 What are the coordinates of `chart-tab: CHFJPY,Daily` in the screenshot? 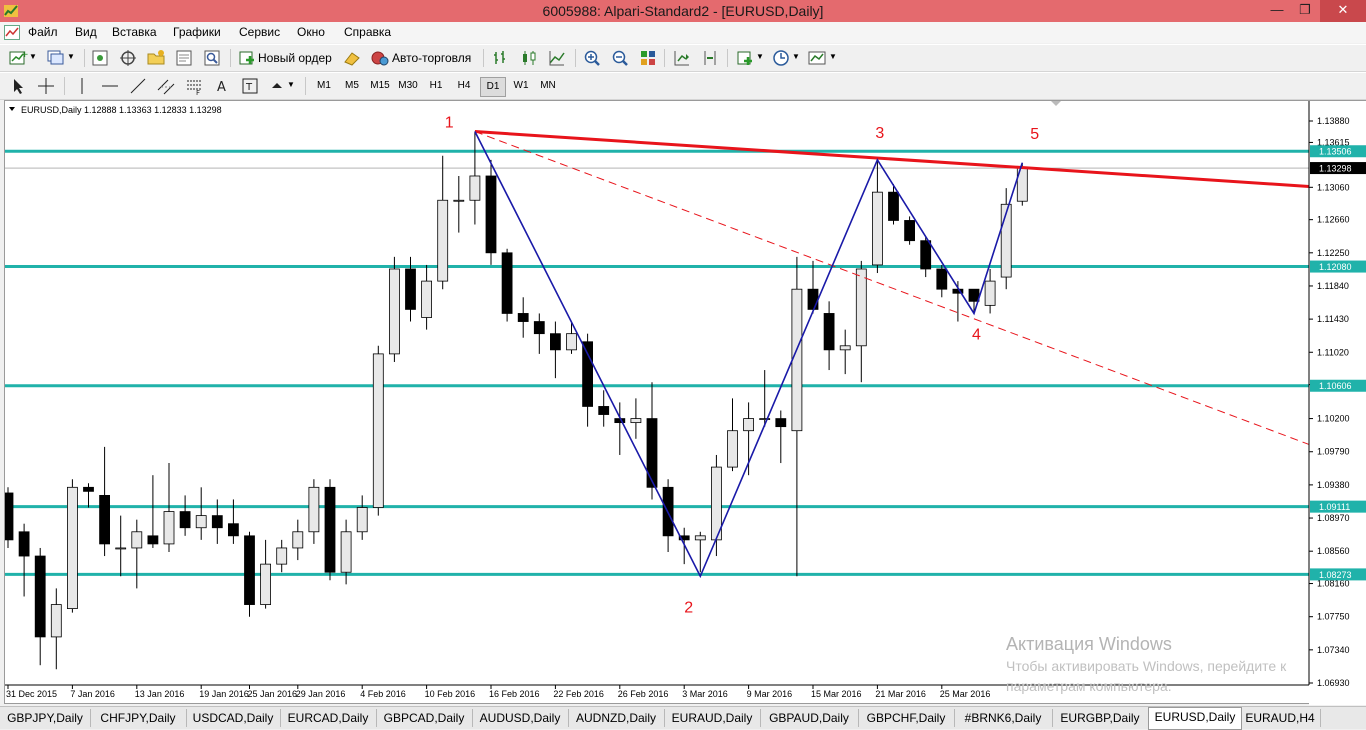 It's located at (138, 718).